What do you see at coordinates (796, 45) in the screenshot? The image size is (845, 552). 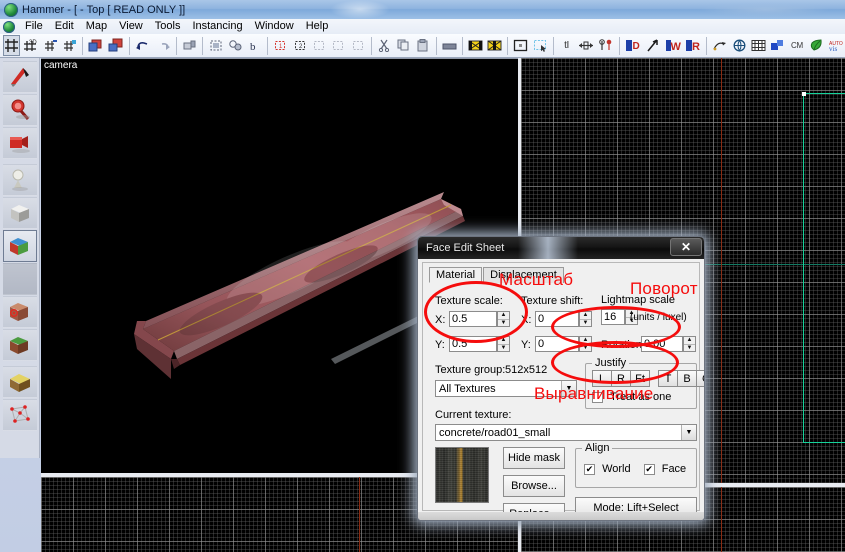 I see `cordon-manager-icon: CM` at bounding box center [796, 45].